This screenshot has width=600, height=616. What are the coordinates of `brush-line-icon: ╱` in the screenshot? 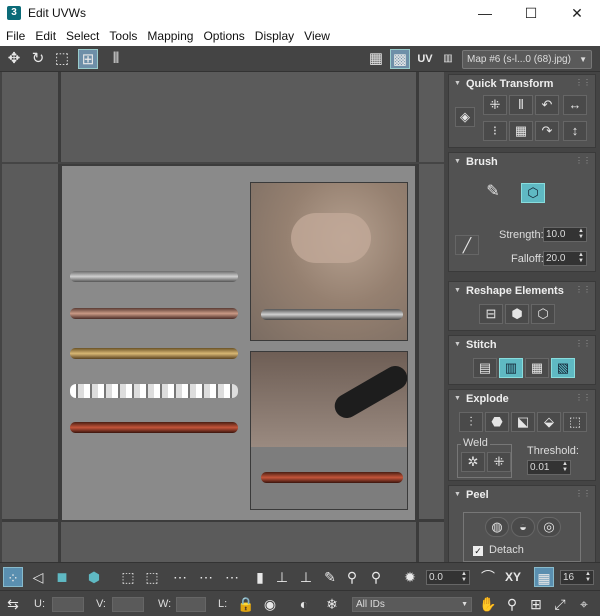 It's located at (467, 245).